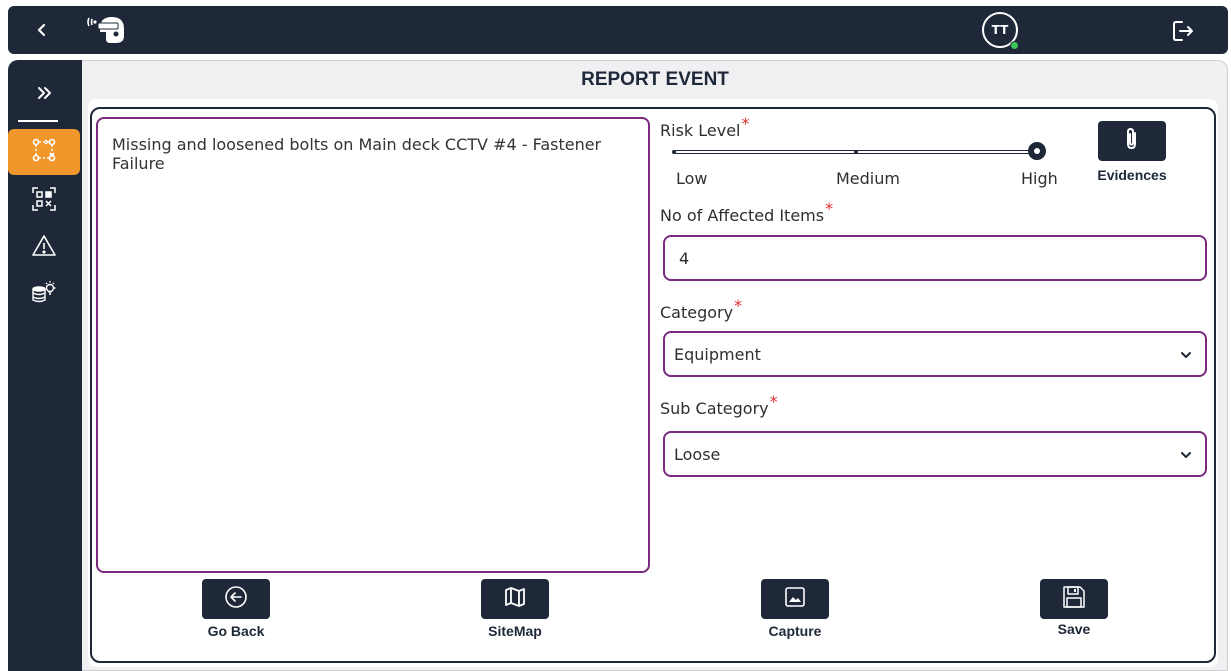 The image size is (1231, 671). I want to click on helmet-signal-logo, so click(108, 30).